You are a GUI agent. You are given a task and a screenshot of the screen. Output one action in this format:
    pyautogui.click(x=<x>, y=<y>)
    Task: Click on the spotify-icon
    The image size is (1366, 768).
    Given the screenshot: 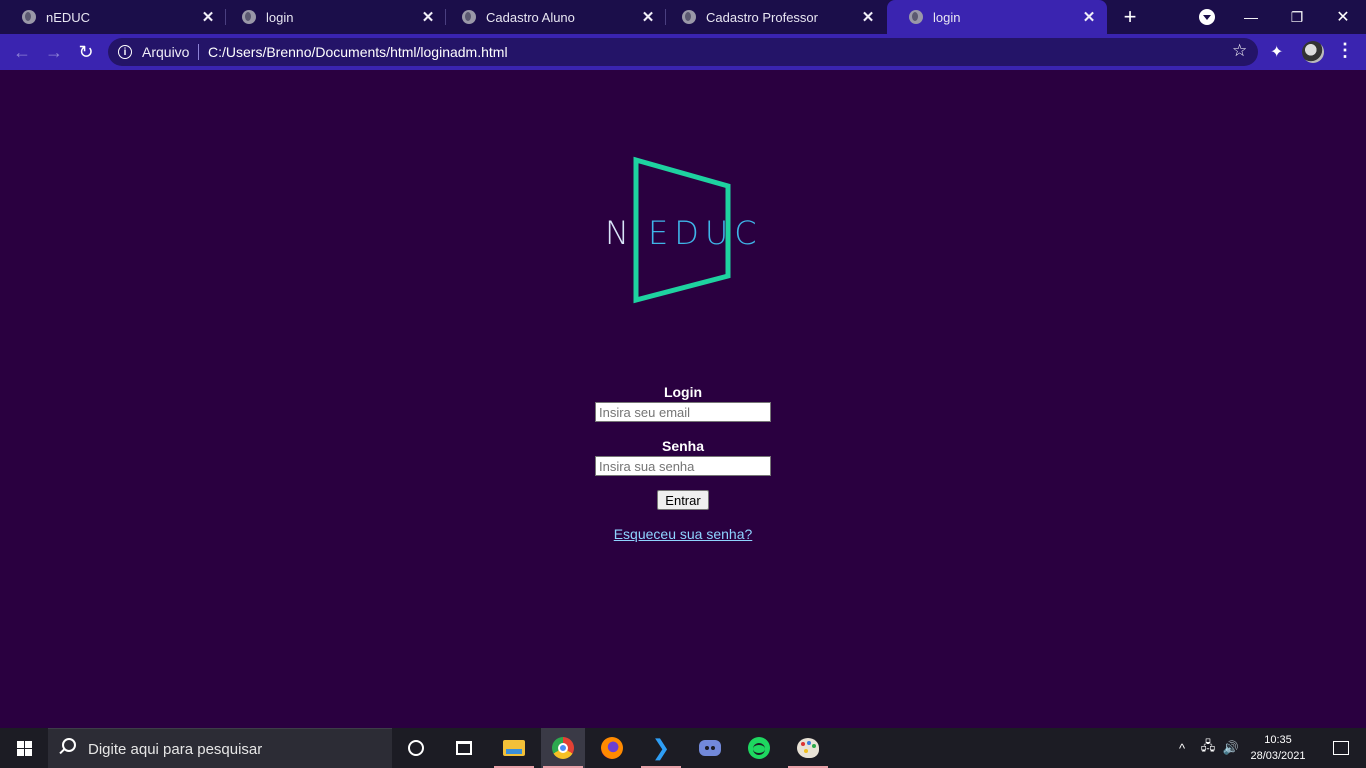 What is the action you would take?
    pyautogui.click(x=759, y=748)
    